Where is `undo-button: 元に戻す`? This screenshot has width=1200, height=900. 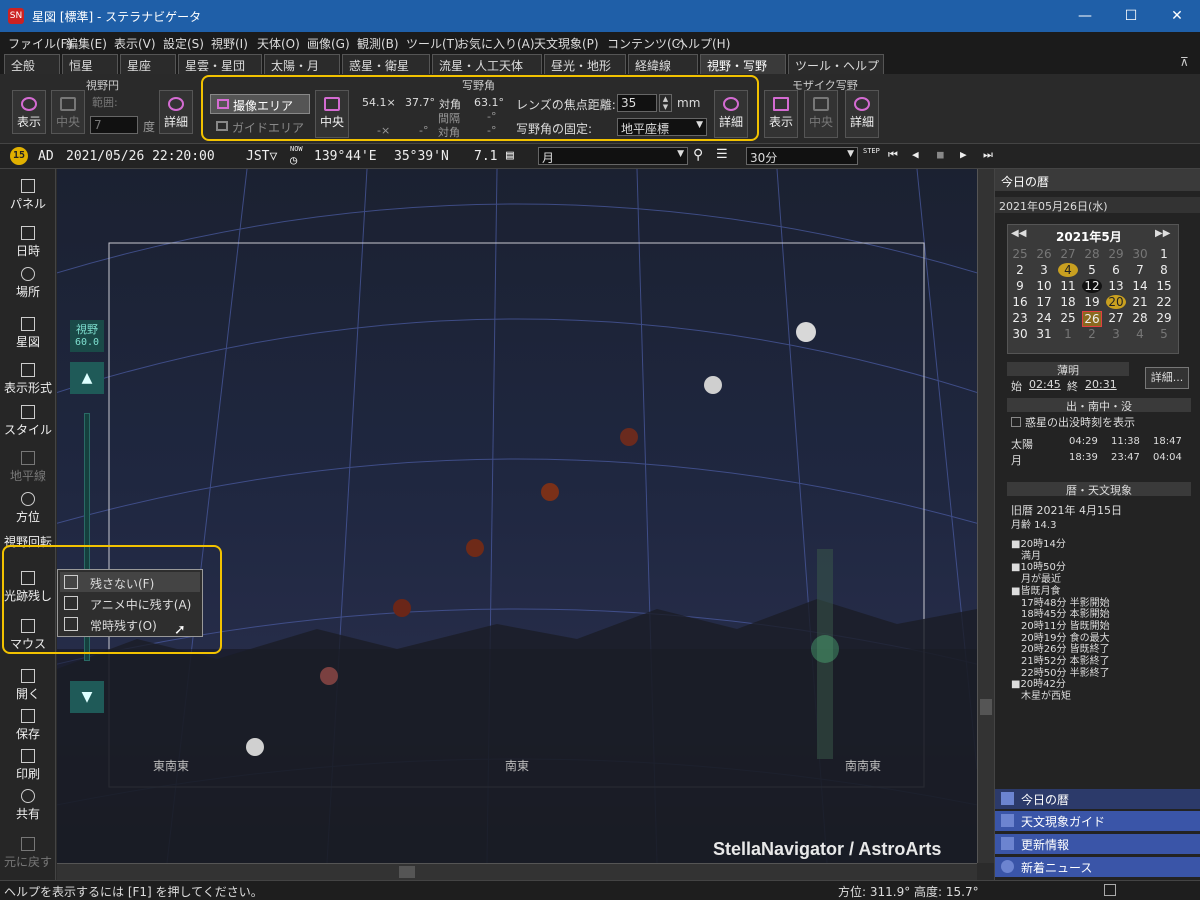
undo-button: 元に戻す is located at coordinates (28, 853).